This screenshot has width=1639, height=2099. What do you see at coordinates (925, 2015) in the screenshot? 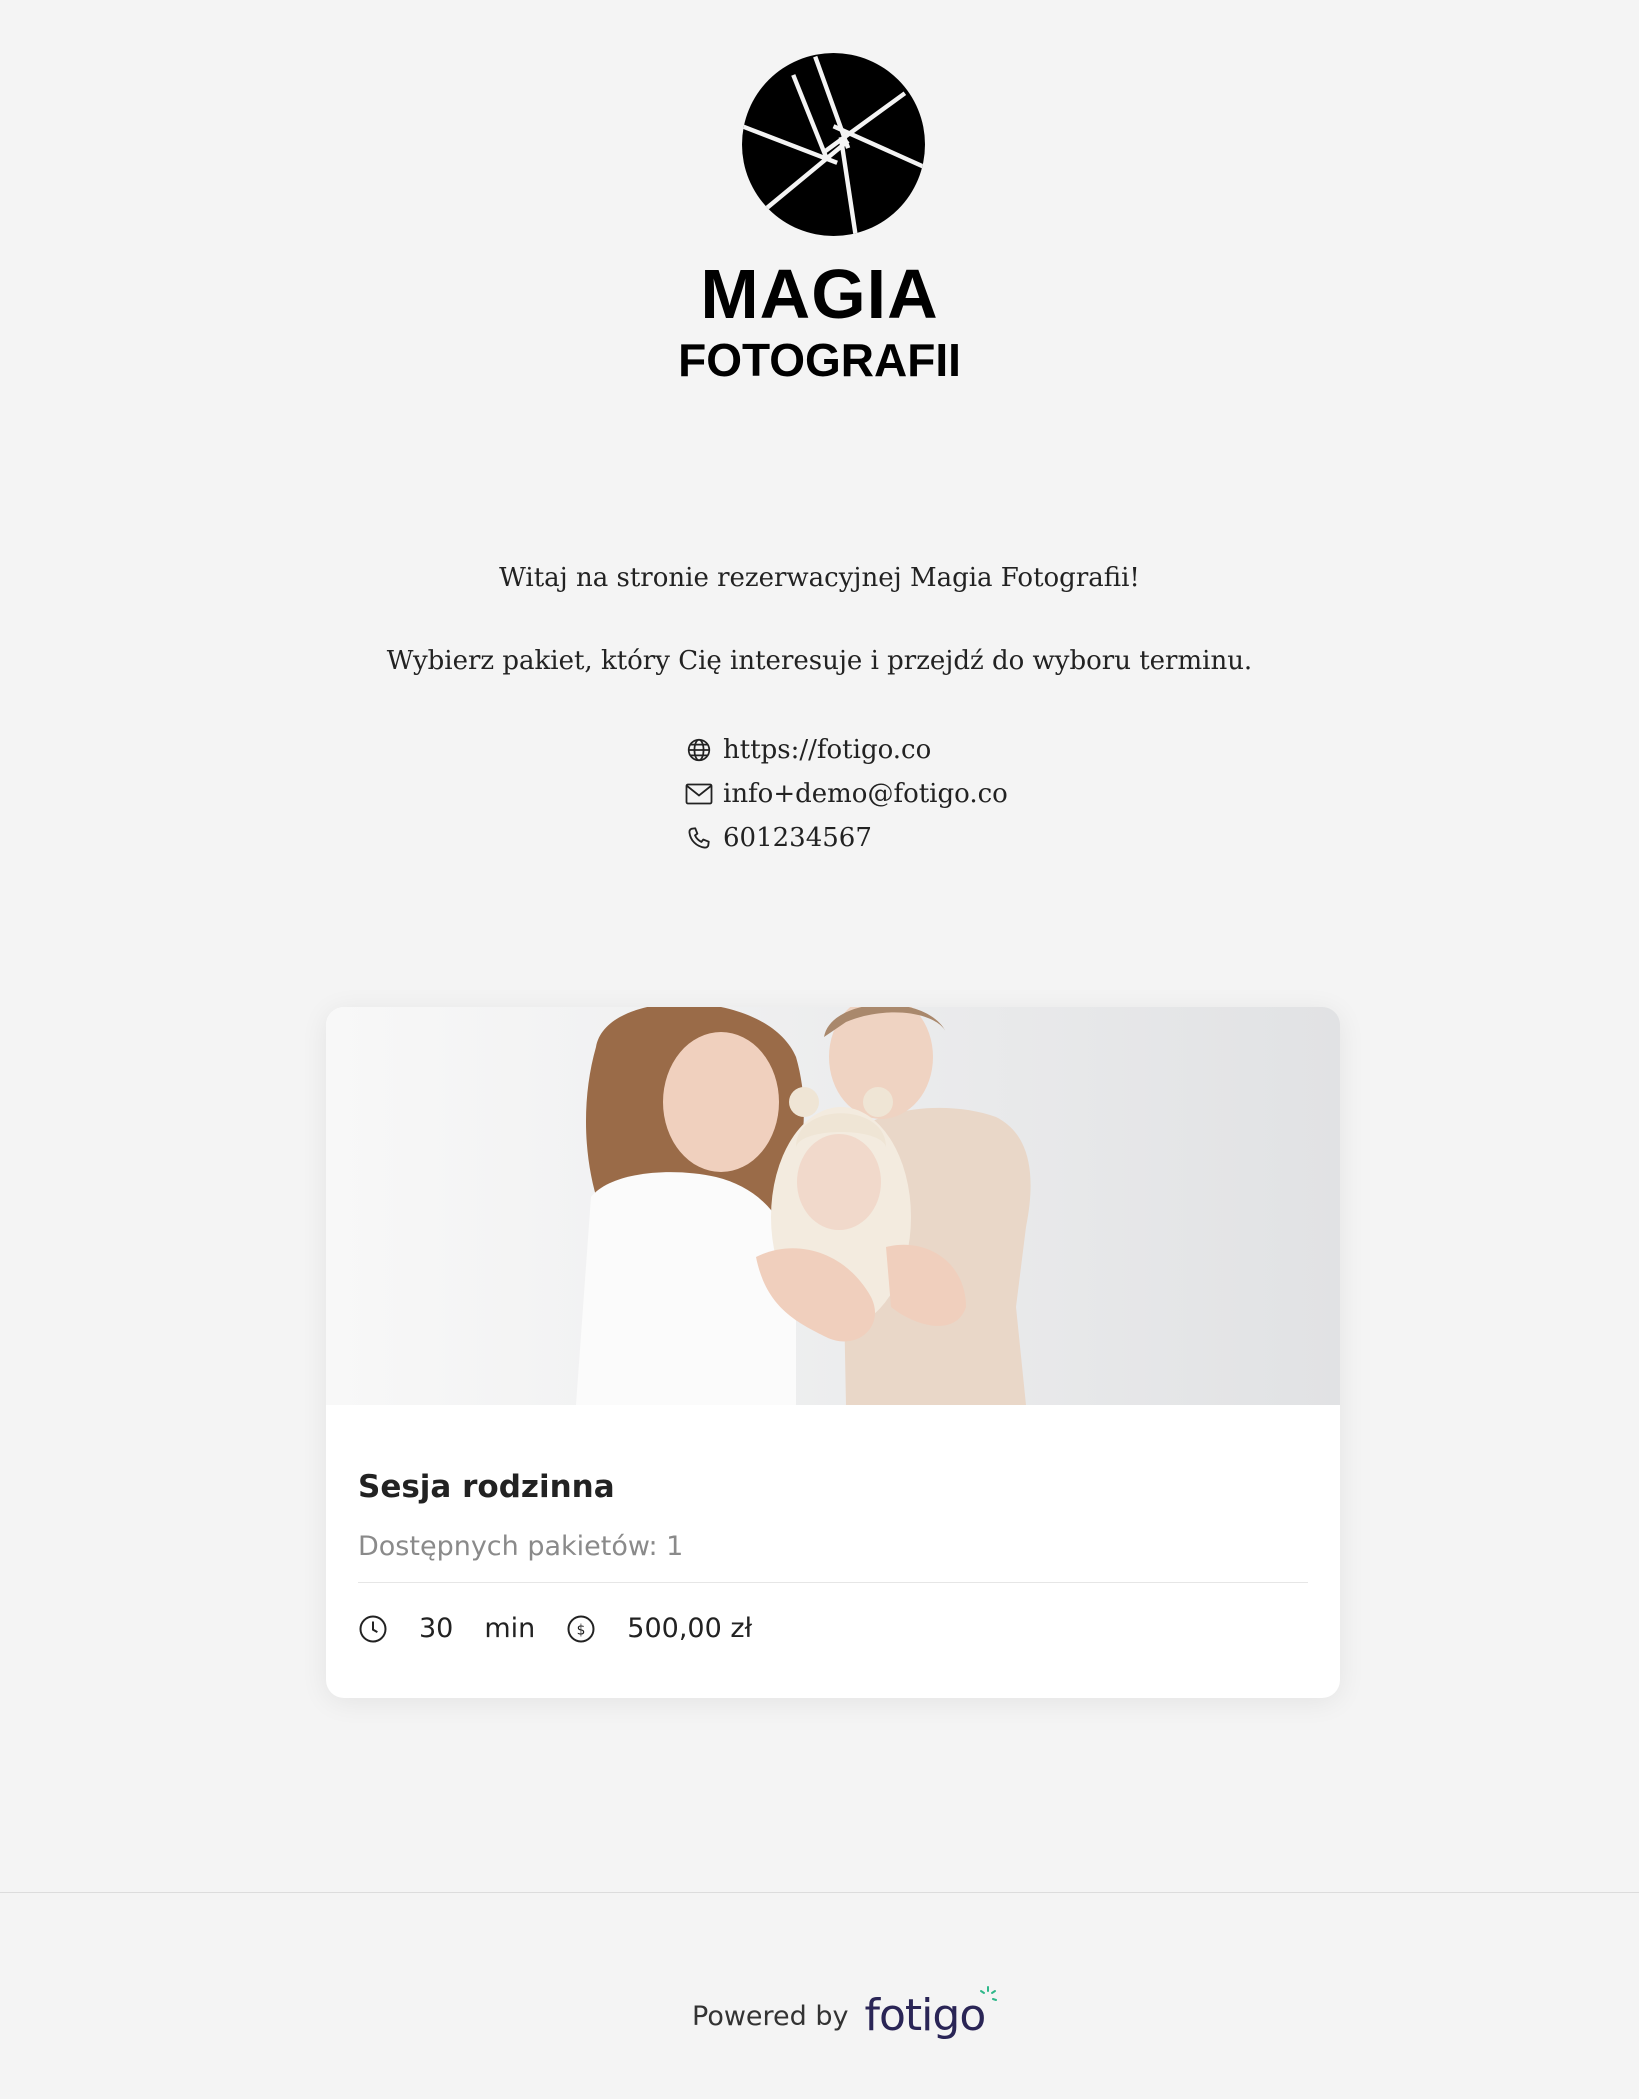
I see `fotigo-wordmark: fotigo` at bounding box center [925, 2015].